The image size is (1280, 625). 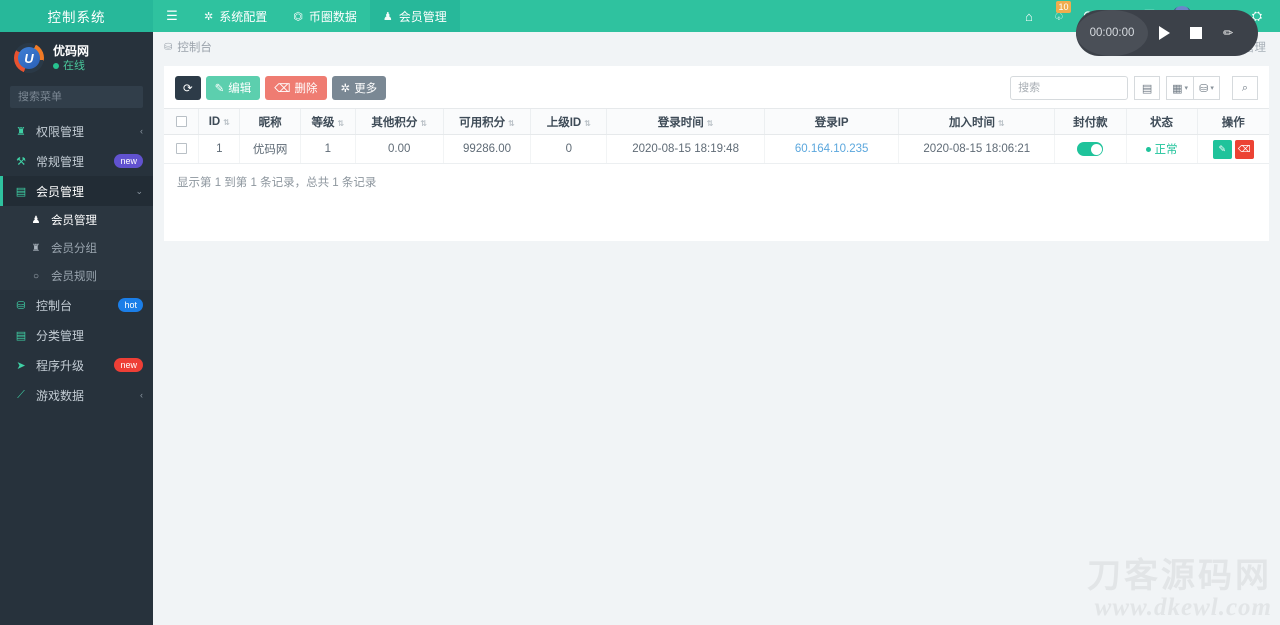 I want to click on edit-button-label: 编辑, so click(x=240, y=89).